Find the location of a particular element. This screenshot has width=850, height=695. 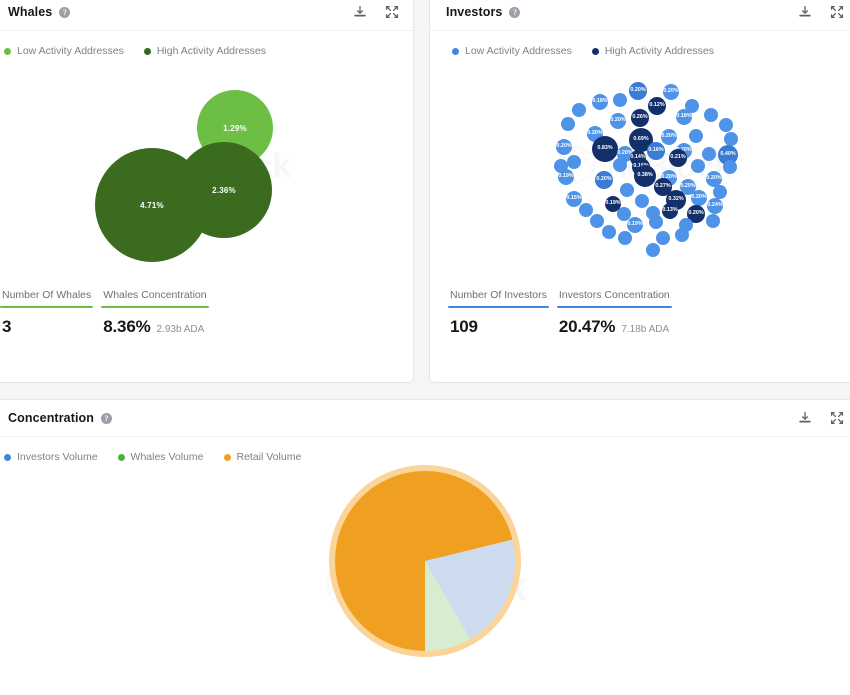

investor-dot: 0.21% is located at coordinates (678, 158).